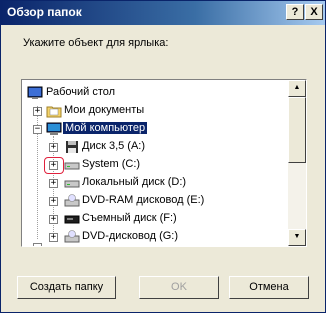  Describe the element at coordinates (269, 287) in the screenshot. I see `cancel-button: Отмена` at that location.